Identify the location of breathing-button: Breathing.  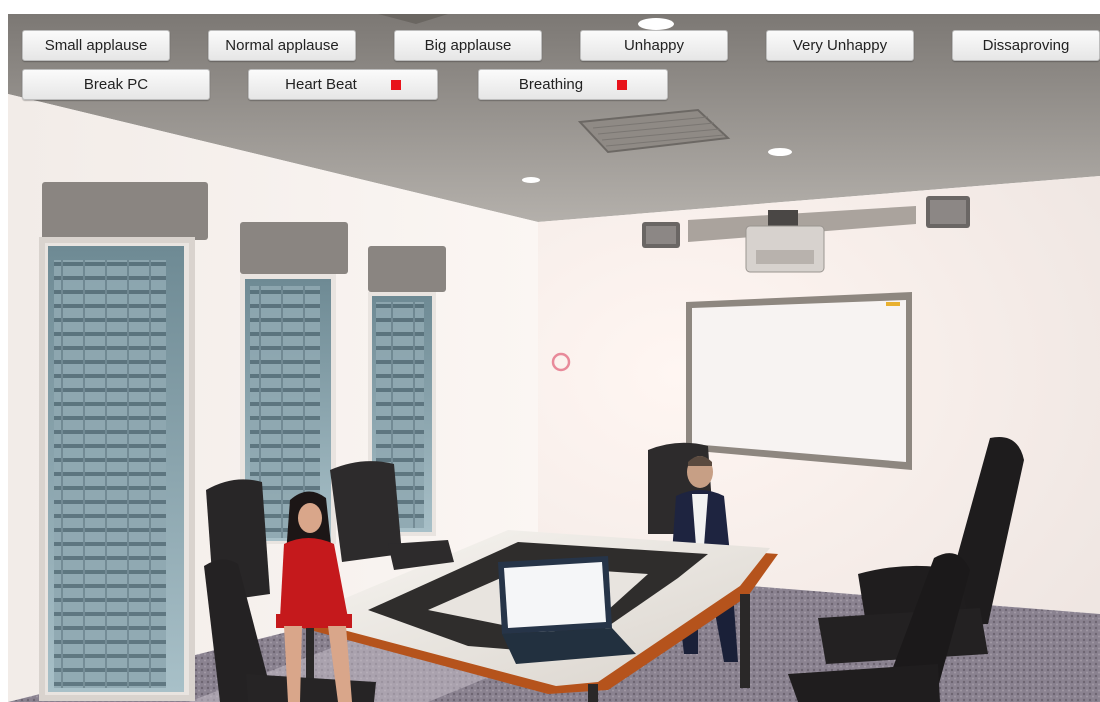
(573, 84).